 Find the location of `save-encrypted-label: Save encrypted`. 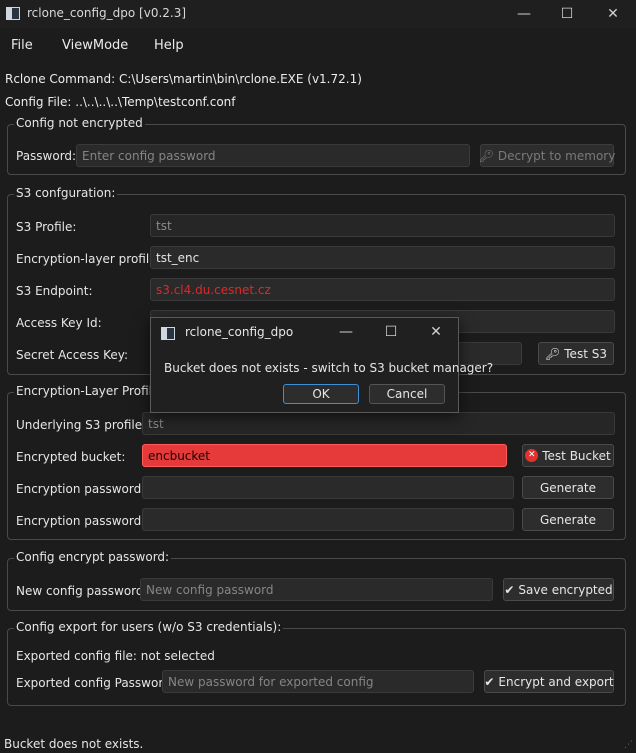

save-encrypted-label: Save encrypted is located at coordinates (565, 589).